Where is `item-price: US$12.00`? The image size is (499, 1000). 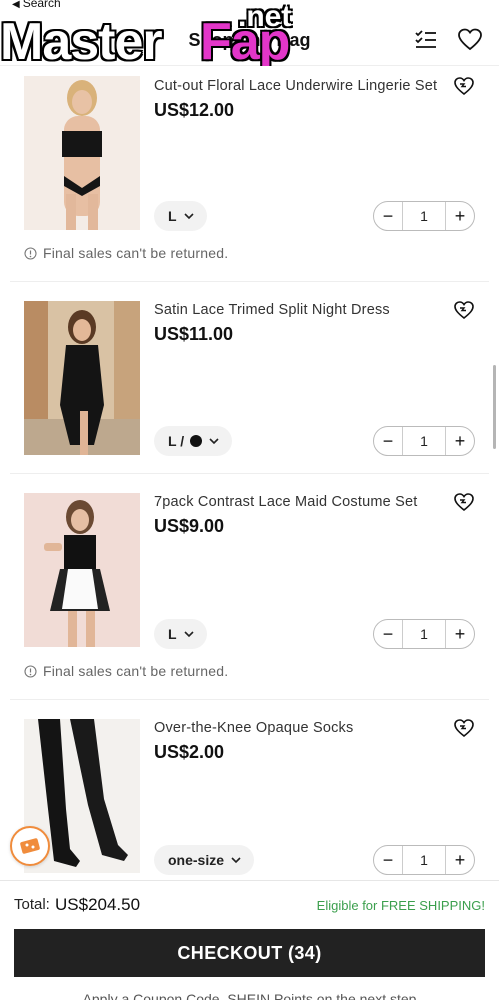 item-price: US$12.00 is located at coordinates (194, 110).